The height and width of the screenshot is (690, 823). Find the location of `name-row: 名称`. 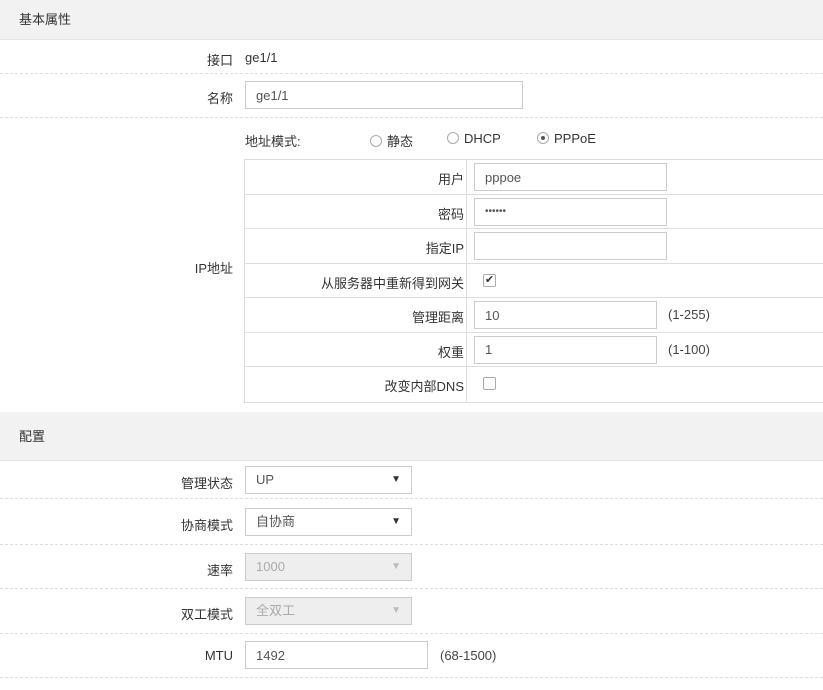

name-row: 名称 is located at coordinates (411, 96).